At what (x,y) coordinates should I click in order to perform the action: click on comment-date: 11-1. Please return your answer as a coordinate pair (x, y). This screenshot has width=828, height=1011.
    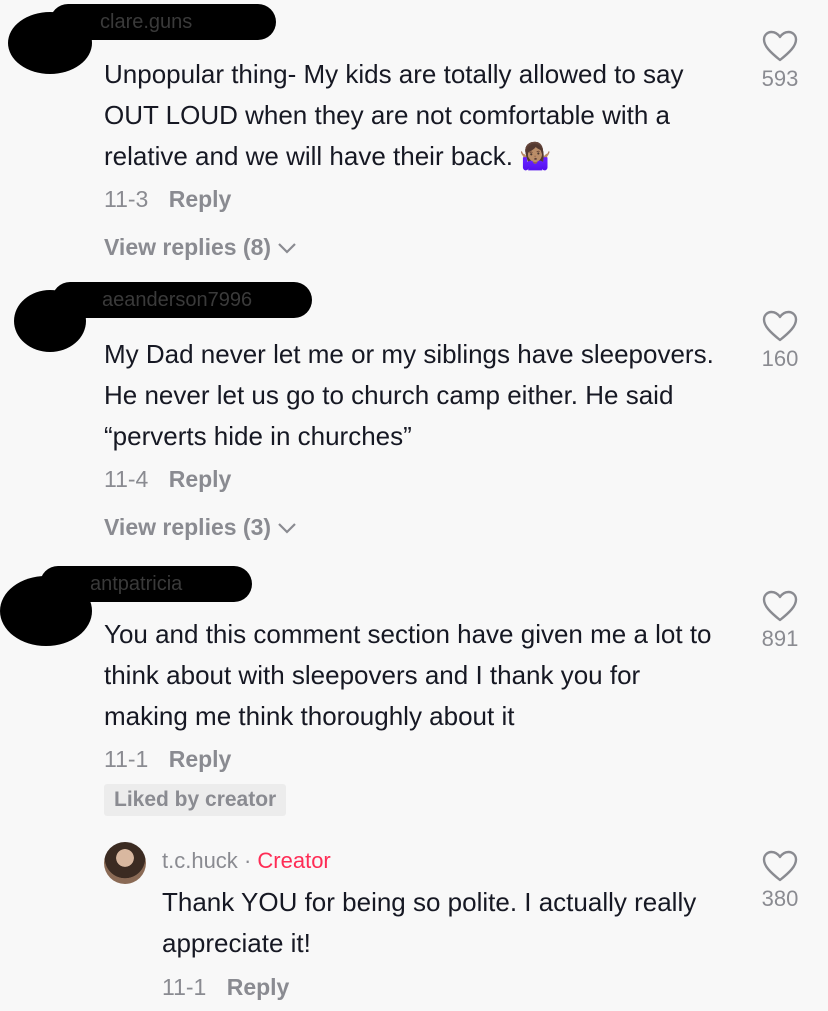
    Looking at the image, I should click on (126, 759).